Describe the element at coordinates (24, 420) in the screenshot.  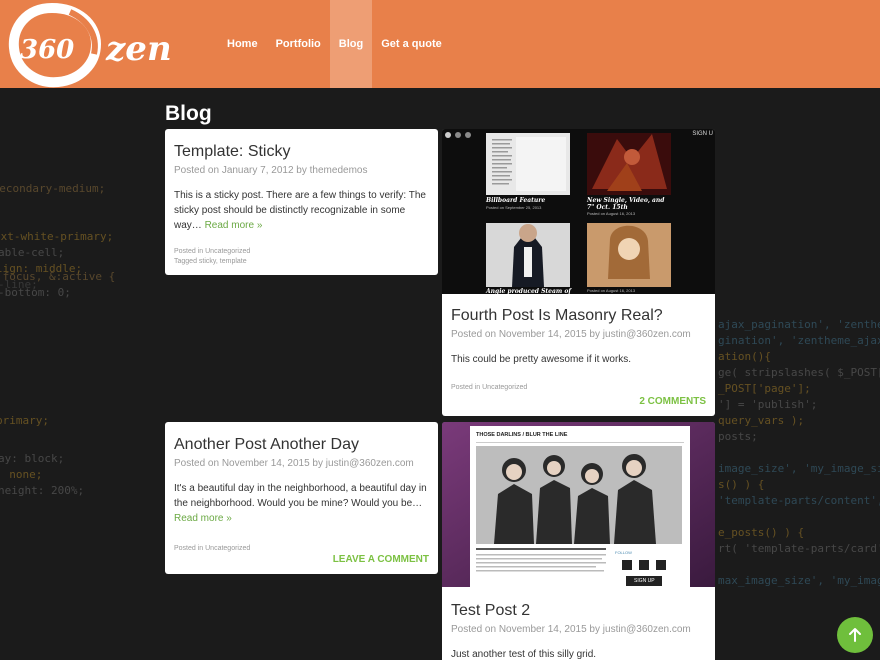
I see `code-line: primary;` at that location.